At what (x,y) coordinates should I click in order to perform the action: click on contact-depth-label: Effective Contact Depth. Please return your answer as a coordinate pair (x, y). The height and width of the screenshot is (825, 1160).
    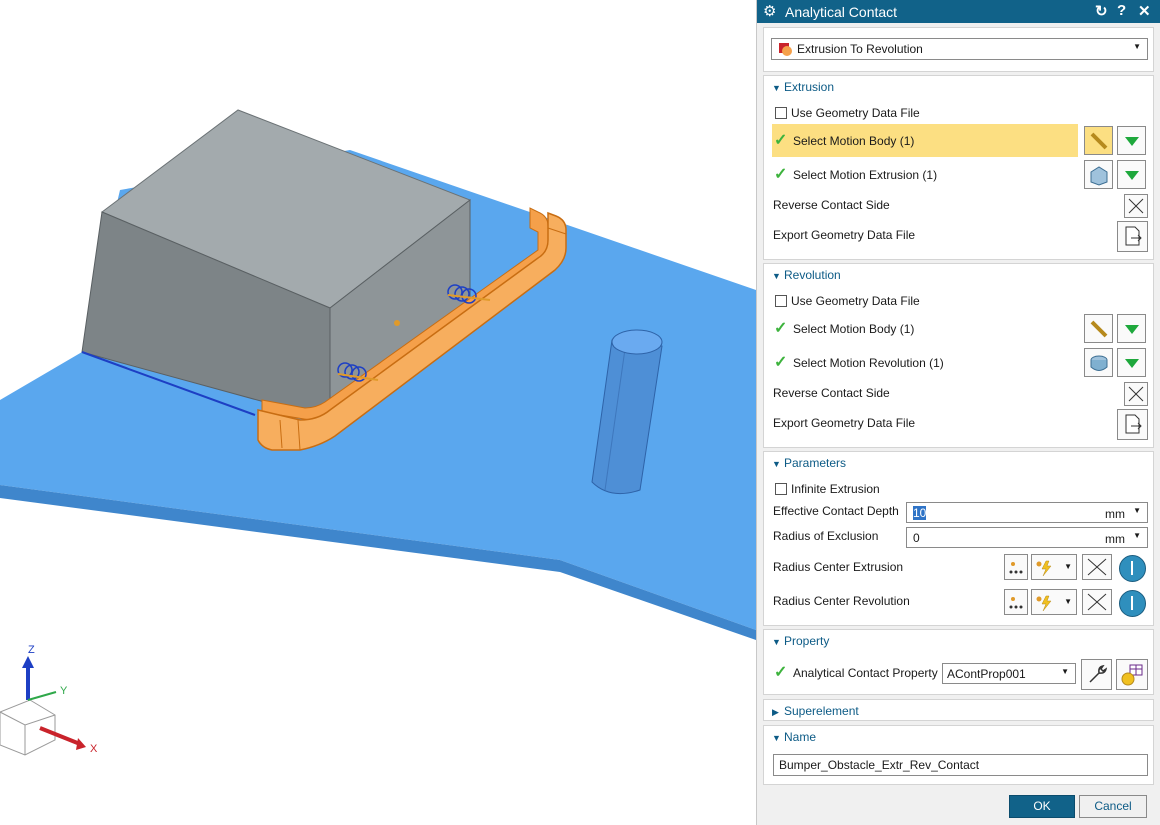
    Looking at the image, I should click on (836, 511).